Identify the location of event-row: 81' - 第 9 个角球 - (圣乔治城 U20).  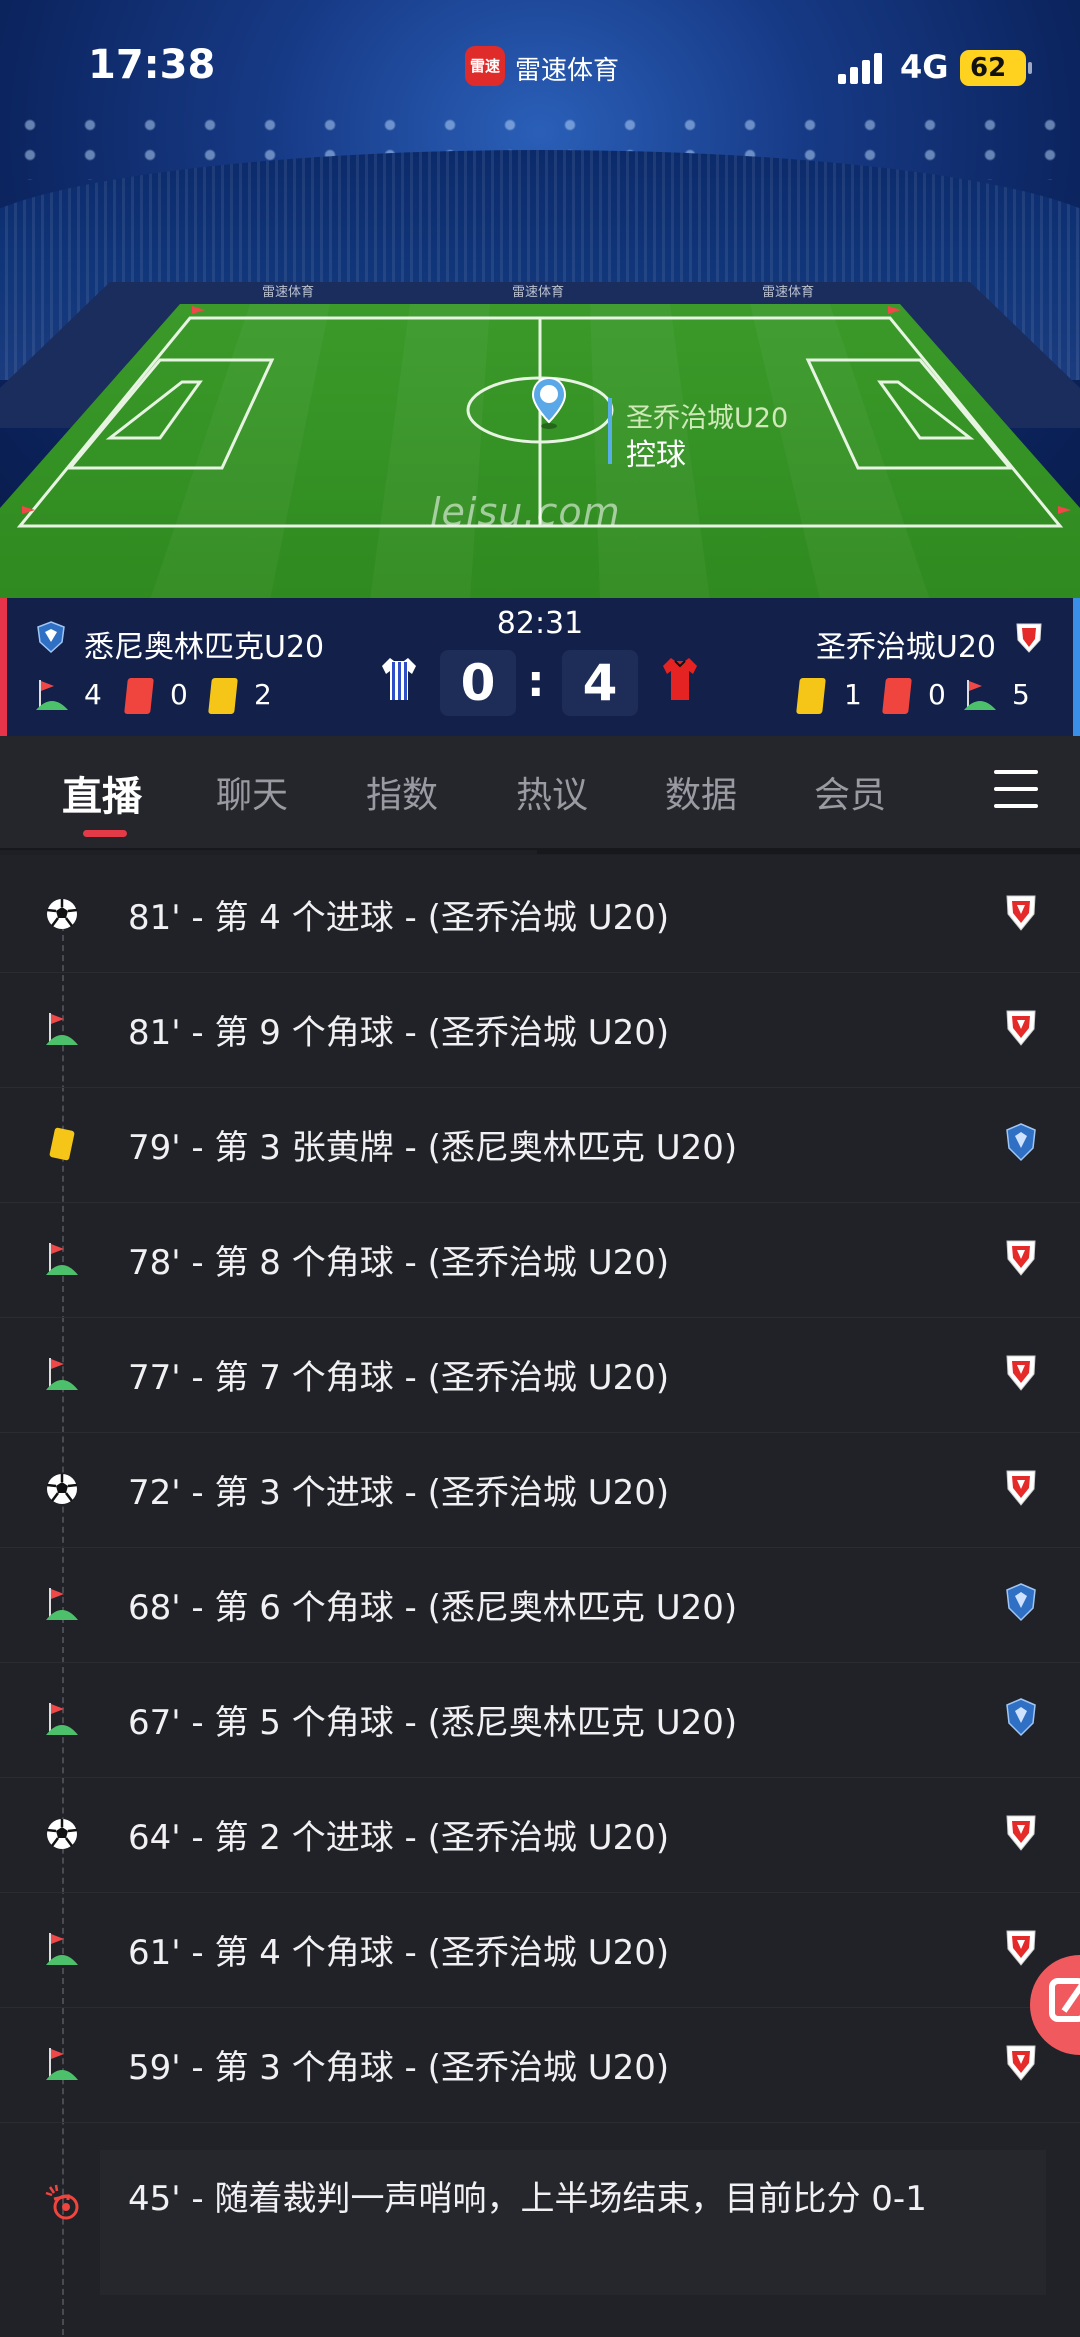
(540, 1030).